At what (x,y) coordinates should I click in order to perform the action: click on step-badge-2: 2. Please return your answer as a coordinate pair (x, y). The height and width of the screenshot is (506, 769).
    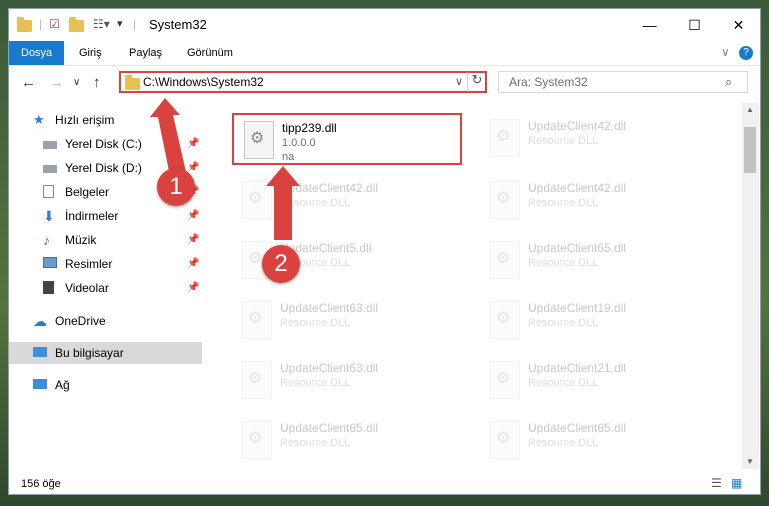
    Looking at the image, I should click on (281, 264).